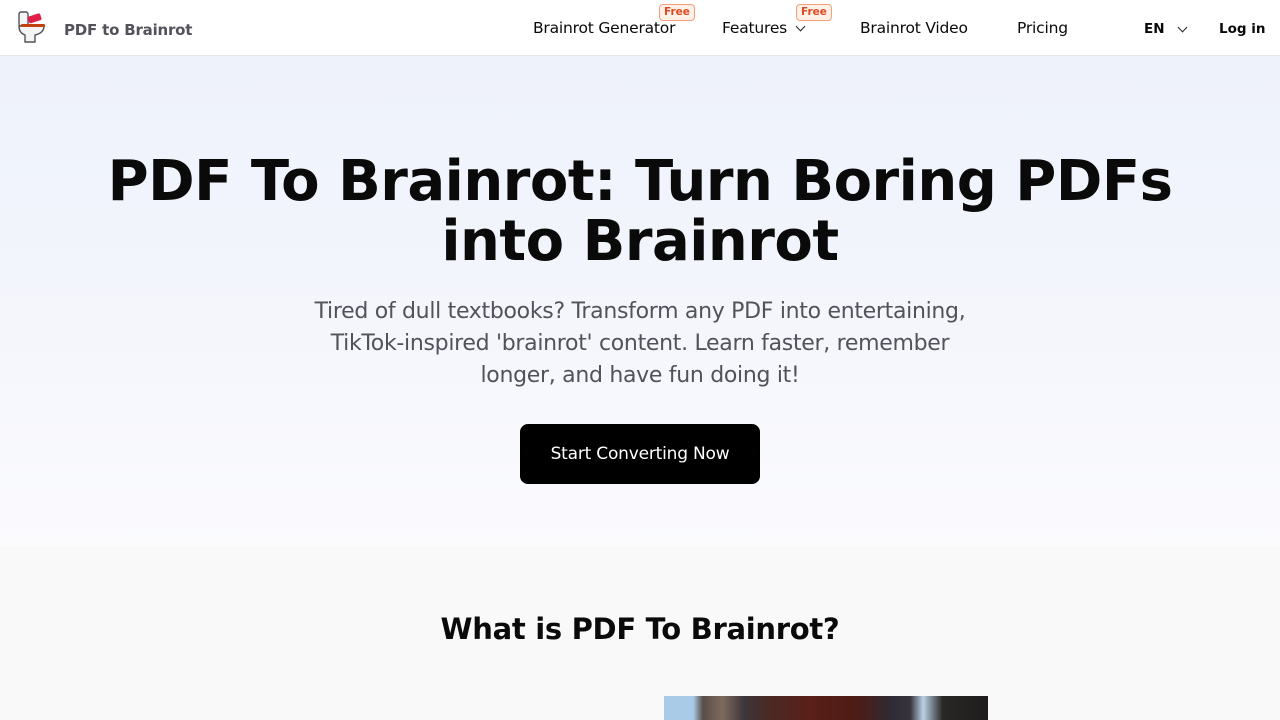  Describe the element at coordinates (755, 28) in the screenshot. I see `features-label: Features` at that location.